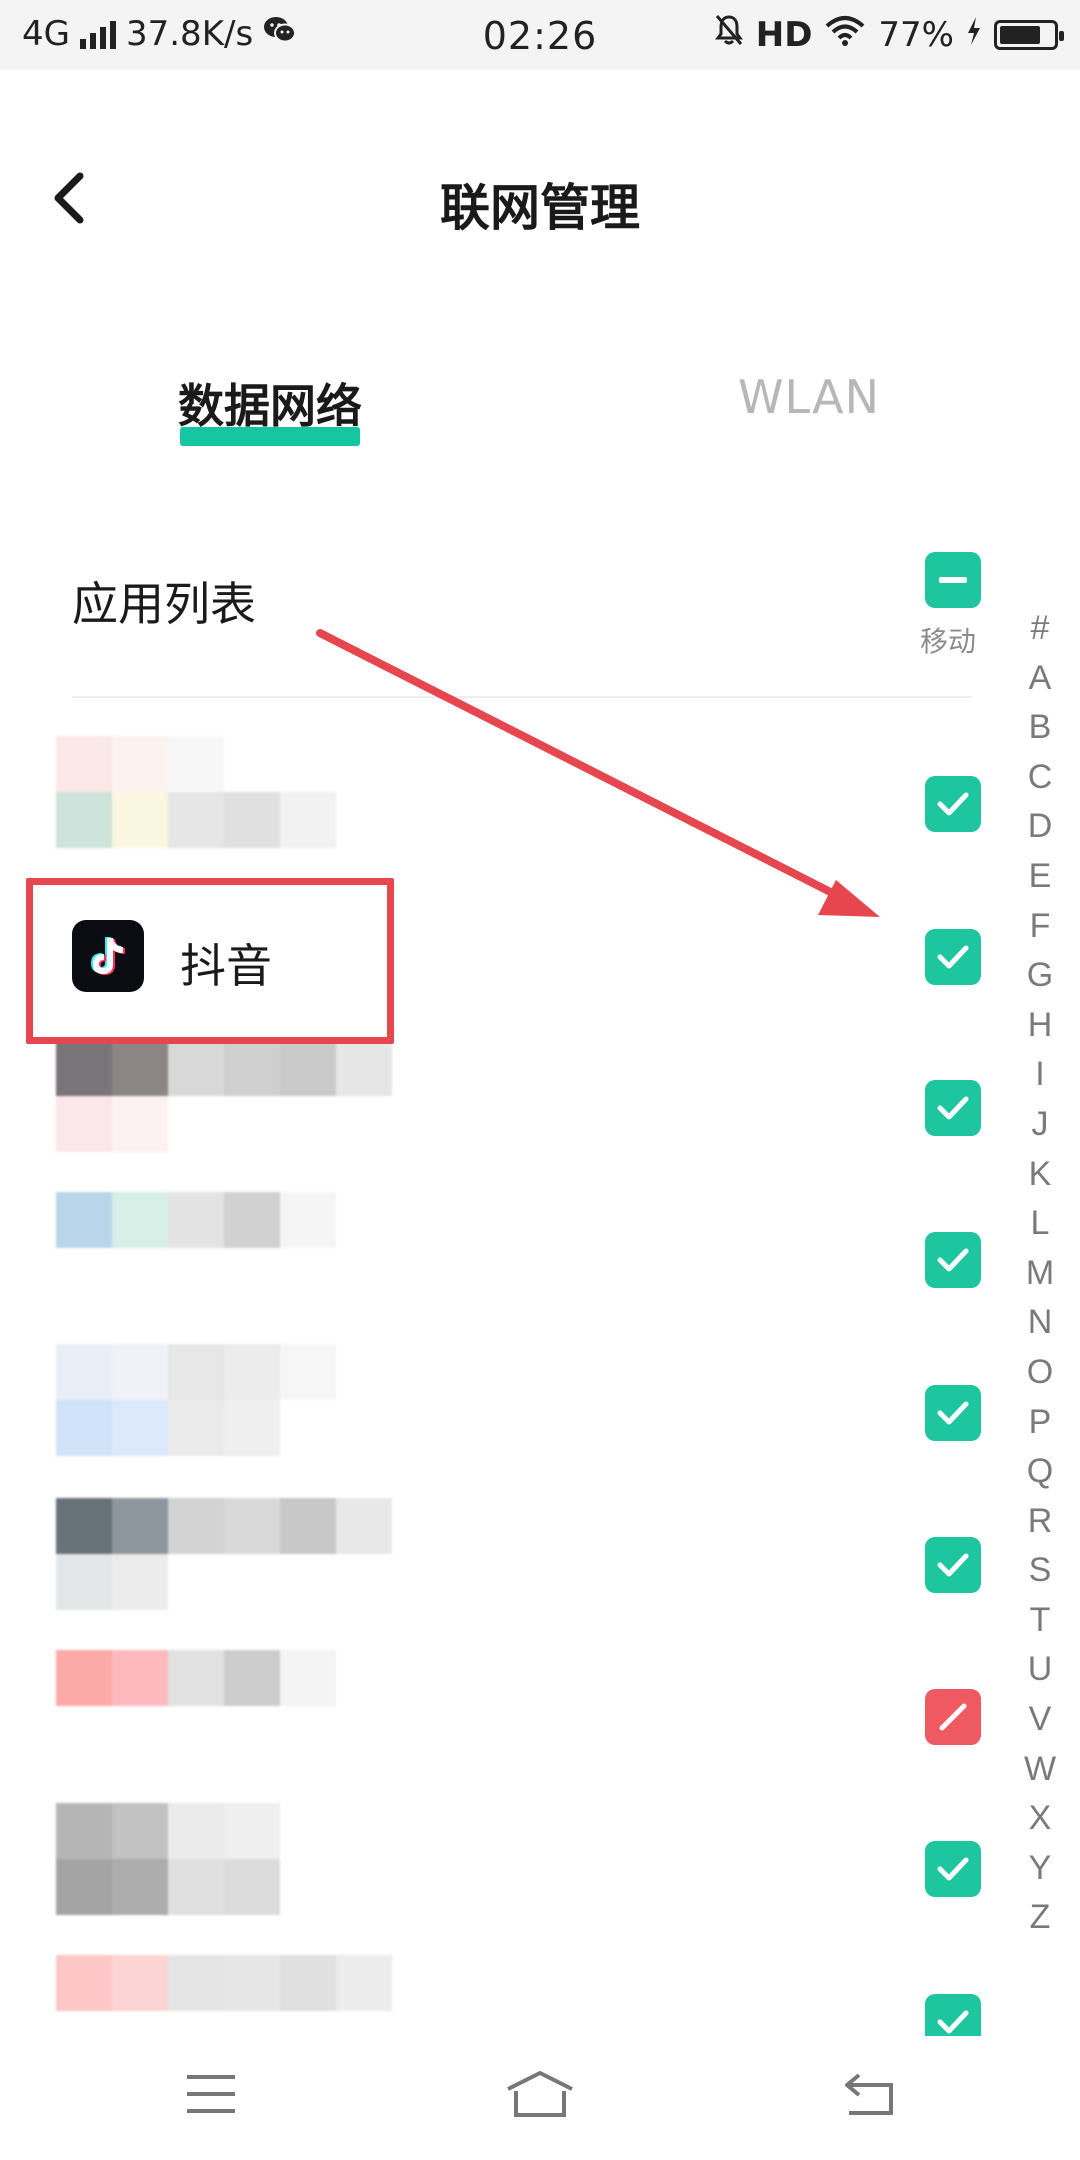 This screenshot has height=2160, width=1080. I want to click on tab-wlan: WLAN, so click(809, 397).